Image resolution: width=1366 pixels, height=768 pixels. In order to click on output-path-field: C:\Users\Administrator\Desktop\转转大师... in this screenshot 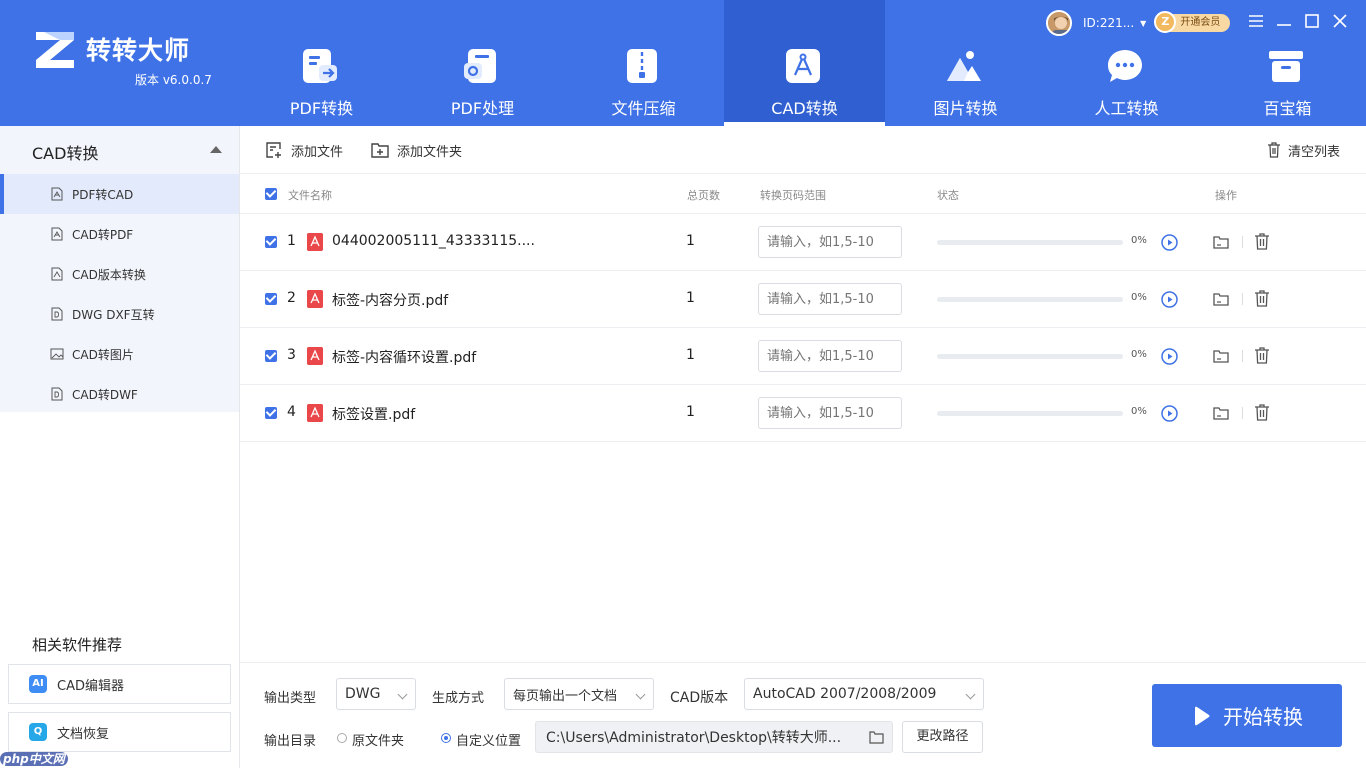, I will do `click(714, 737)`.